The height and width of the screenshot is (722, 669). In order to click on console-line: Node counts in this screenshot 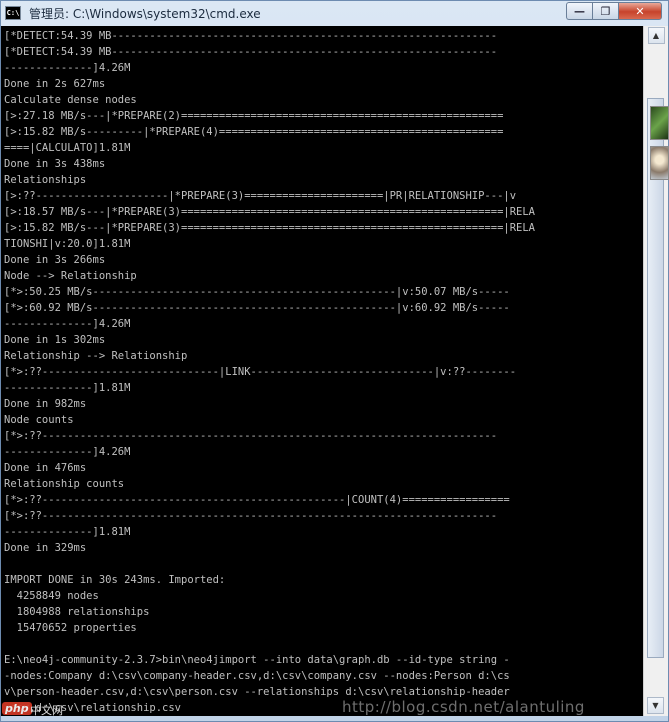, I will do `click(39, 420)`.